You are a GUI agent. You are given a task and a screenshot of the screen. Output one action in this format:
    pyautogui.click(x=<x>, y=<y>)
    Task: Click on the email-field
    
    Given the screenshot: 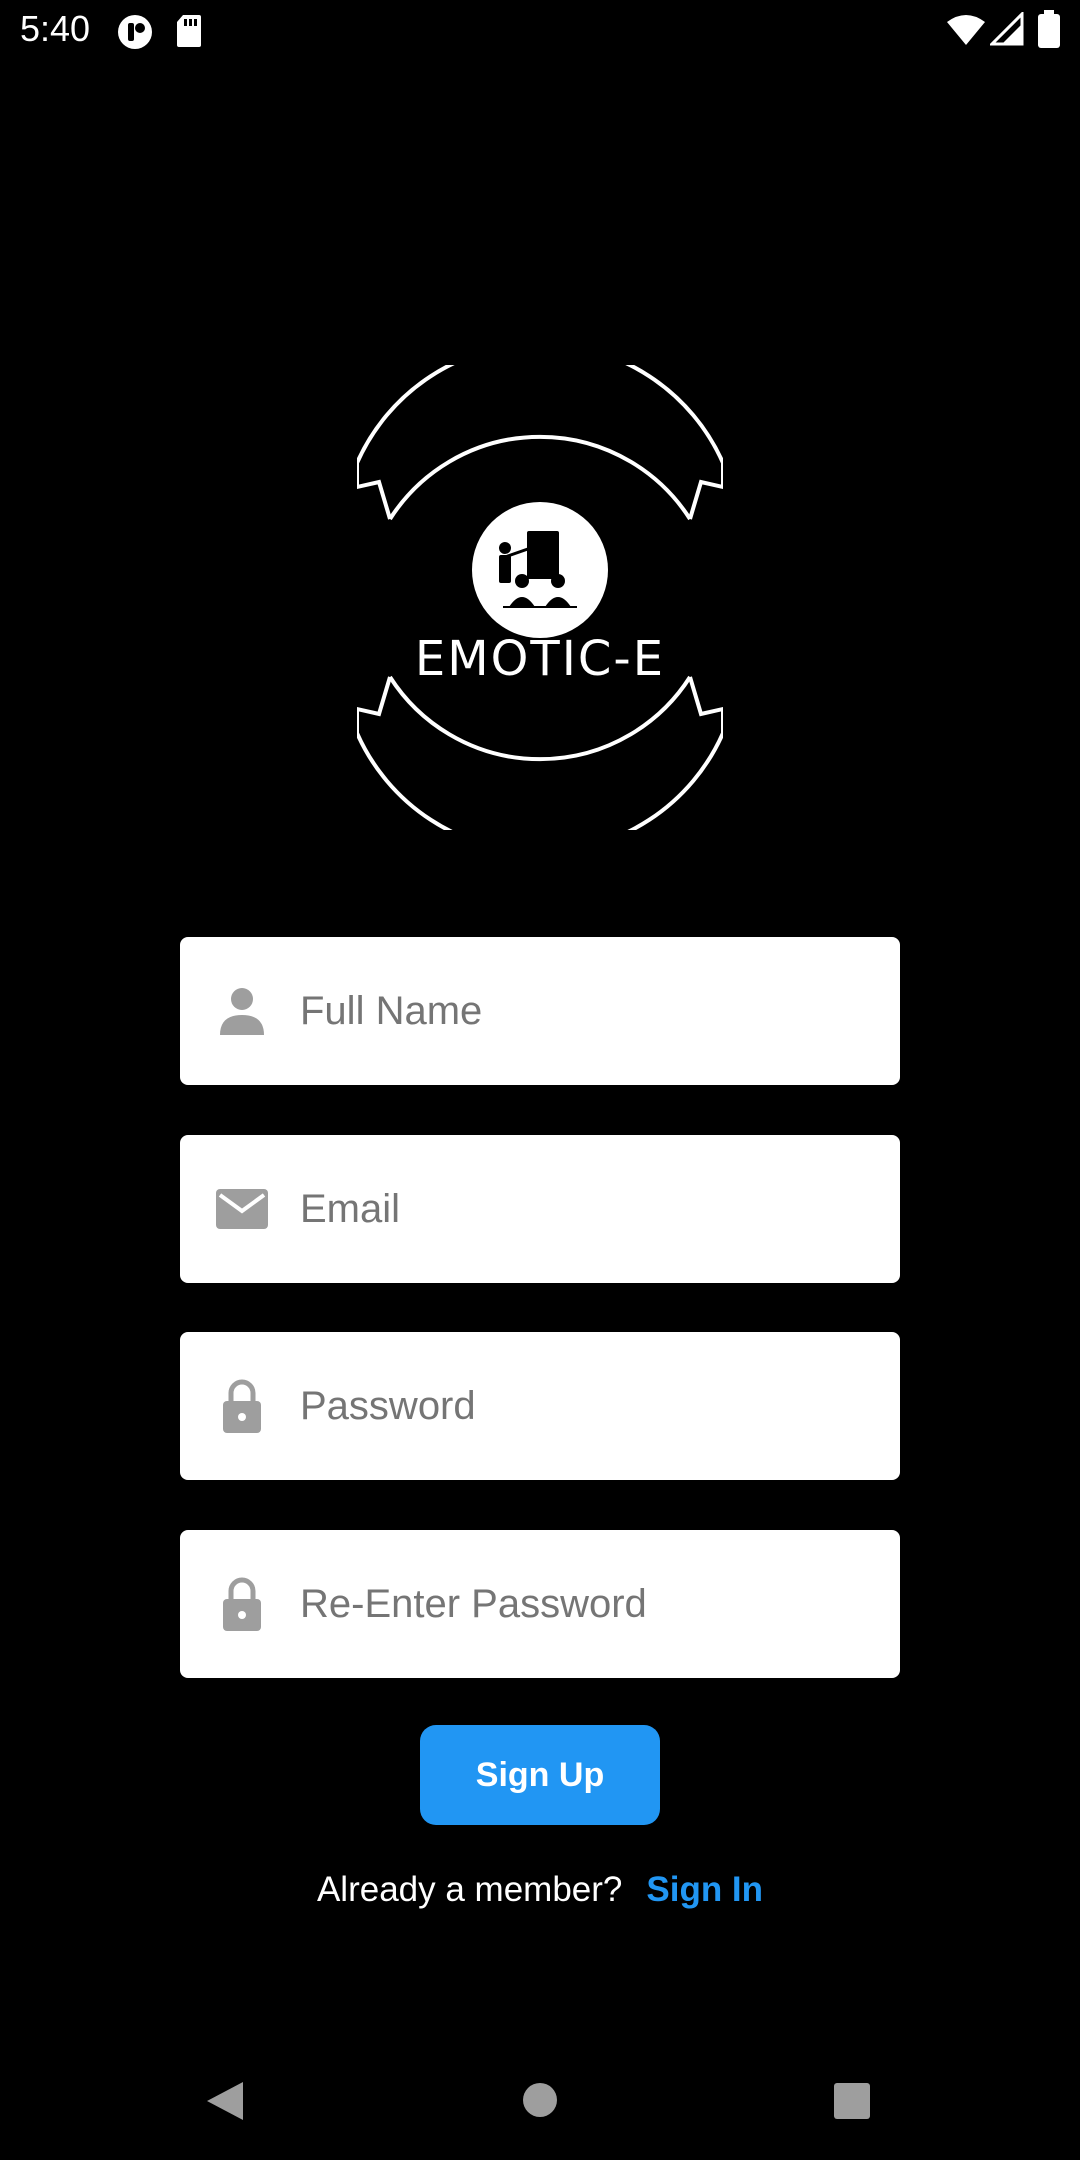 What is the action you would take?
    pyautogui.click(x=540, y=1209)
    